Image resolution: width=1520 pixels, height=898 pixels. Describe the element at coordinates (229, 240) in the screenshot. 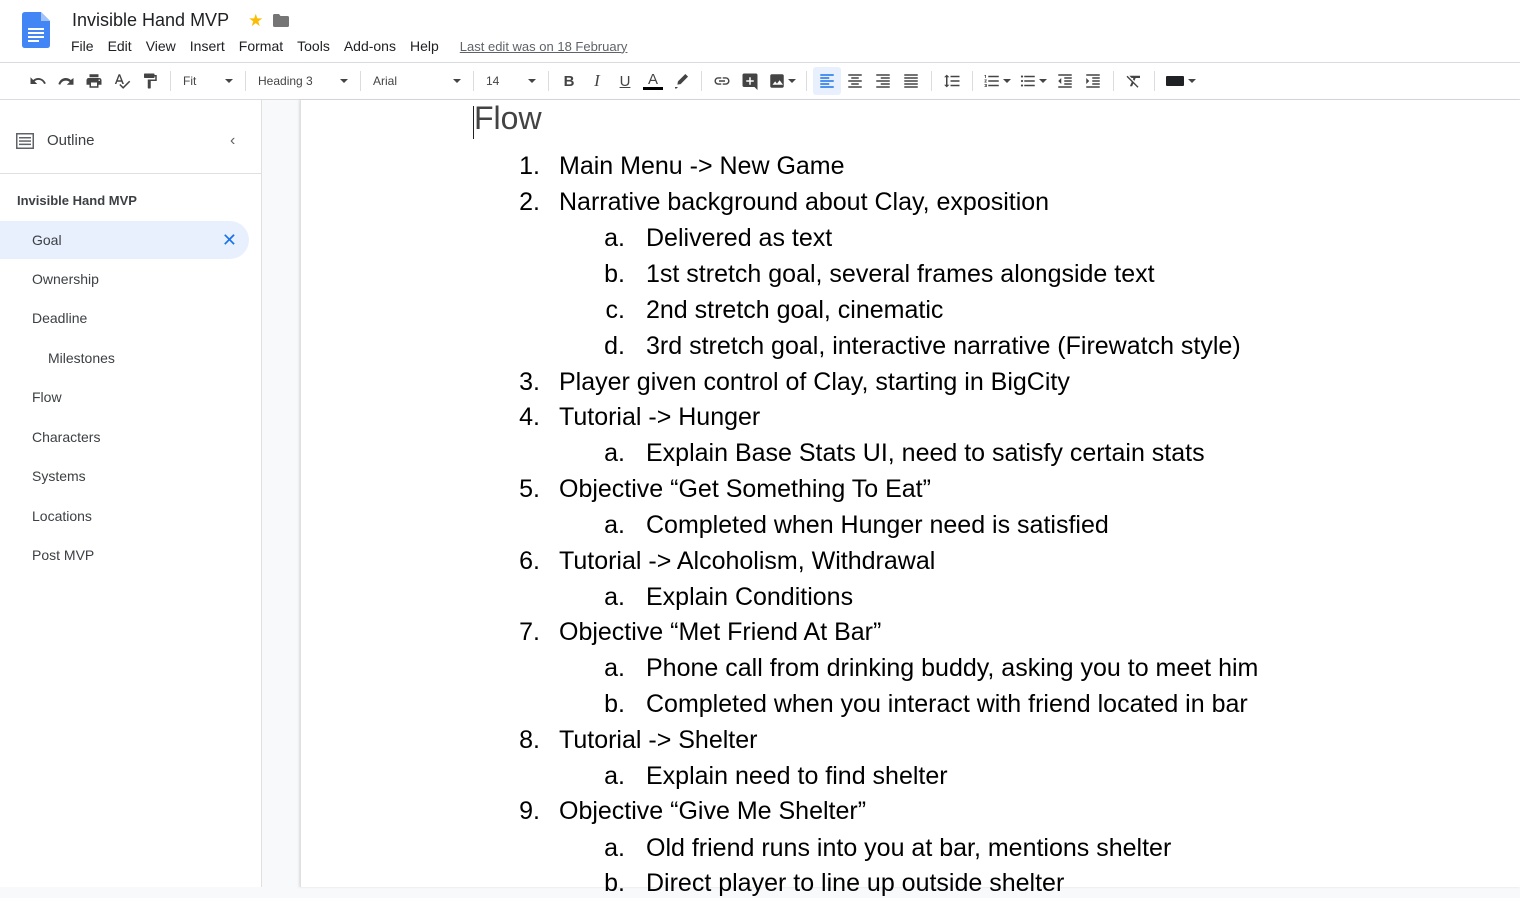

I see `close-icon: ✕` at that location.